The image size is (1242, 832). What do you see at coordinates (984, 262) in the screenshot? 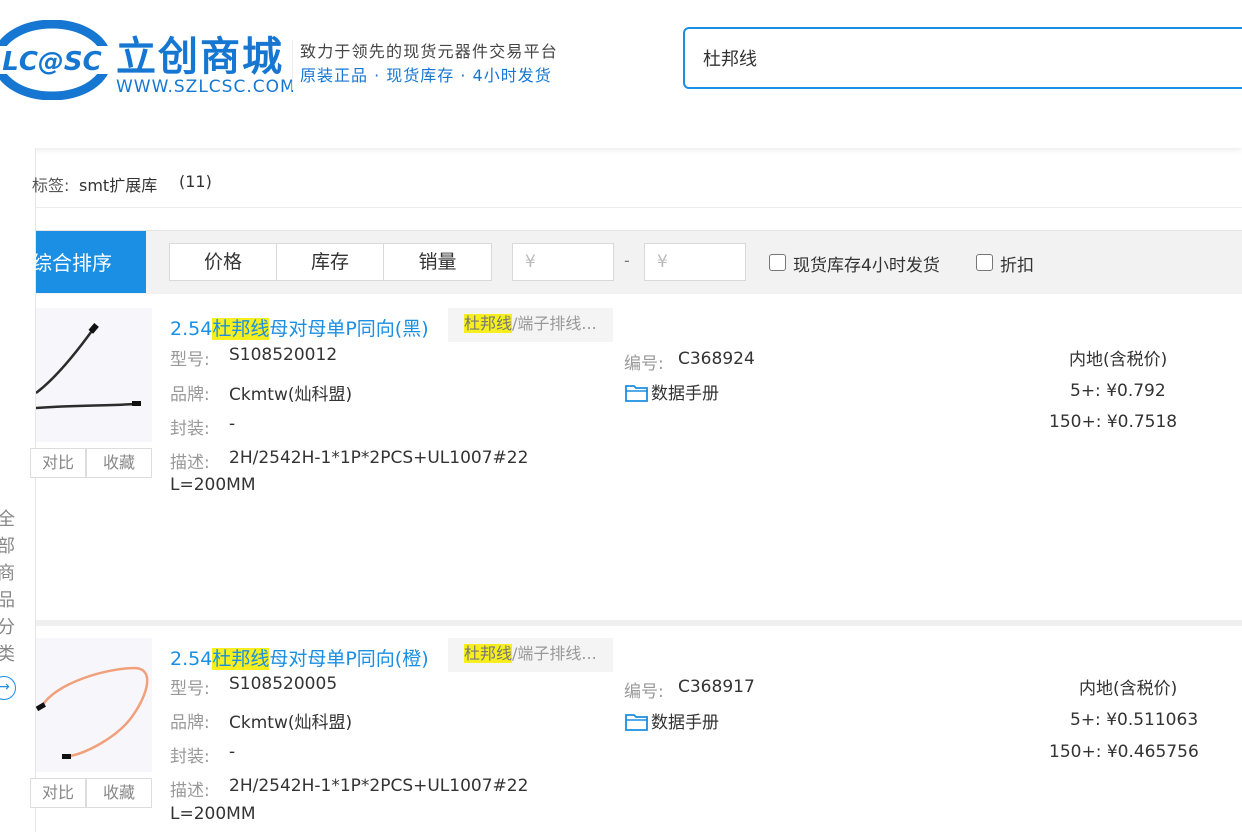
I see `discount-checkbox` at bounding box center [984, 262].